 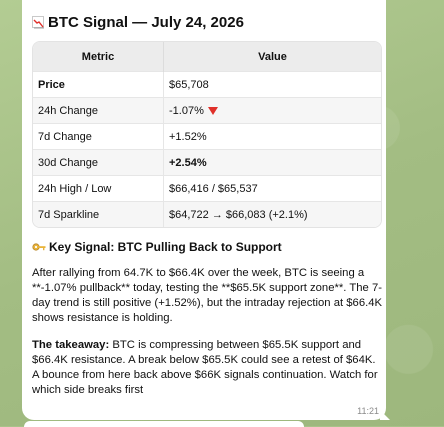 I want to click on message-title: BTC Signal — July 24, 2026, so click(x=205, y=22).